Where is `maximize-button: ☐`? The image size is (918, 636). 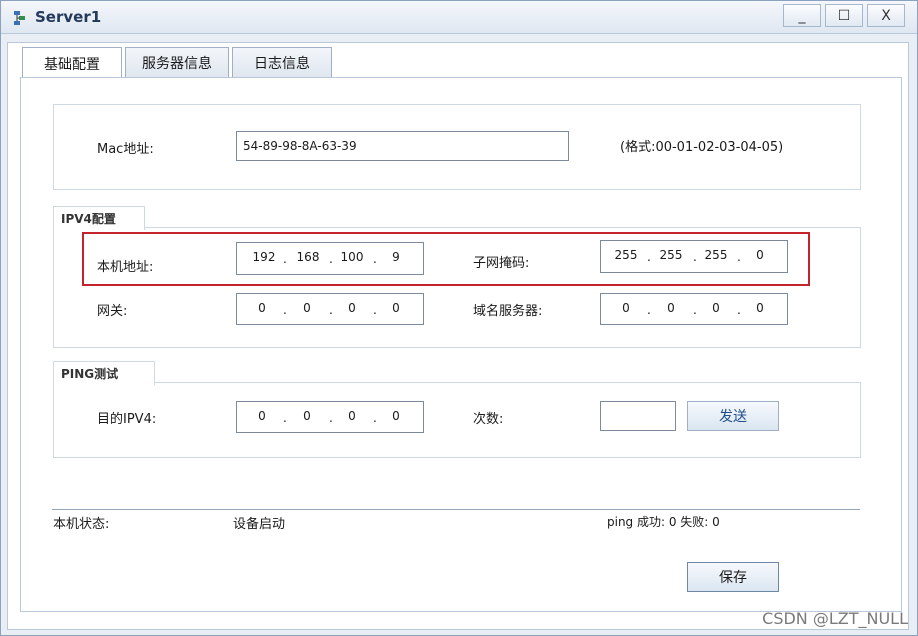 maximize-button: ☐ is located at coordinates (844, 15).